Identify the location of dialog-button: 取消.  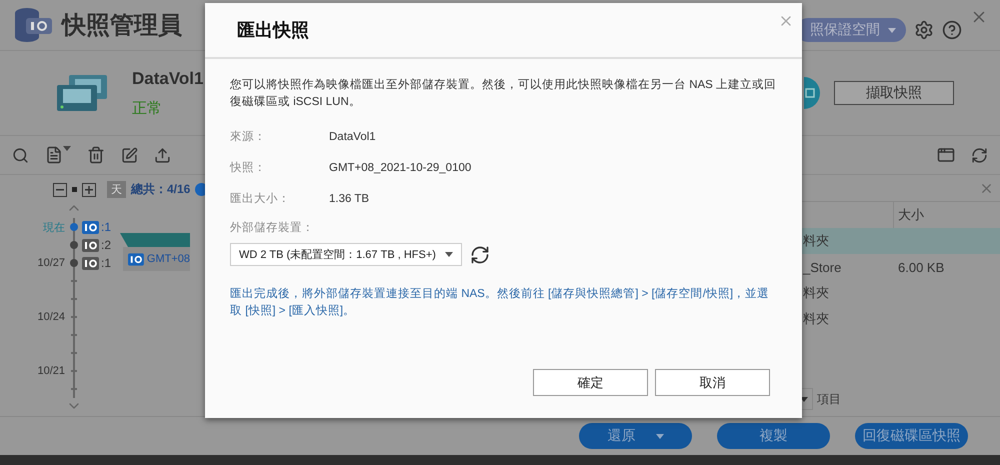
(712, 382).